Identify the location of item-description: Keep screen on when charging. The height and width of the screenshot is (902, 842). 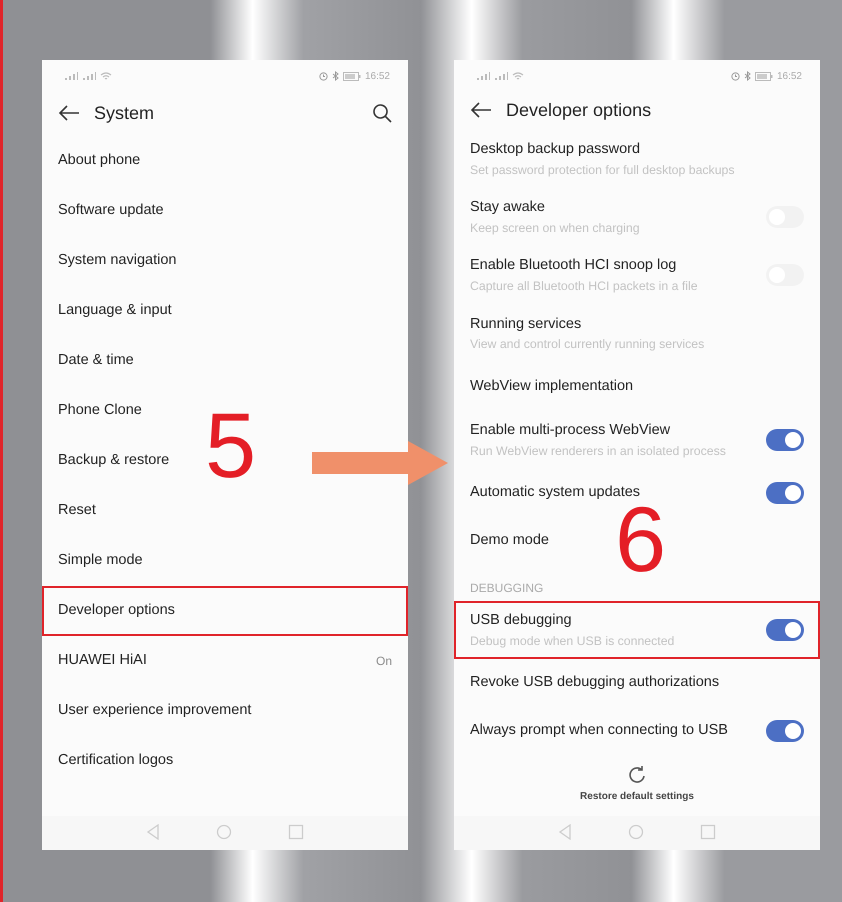
(555, 228).